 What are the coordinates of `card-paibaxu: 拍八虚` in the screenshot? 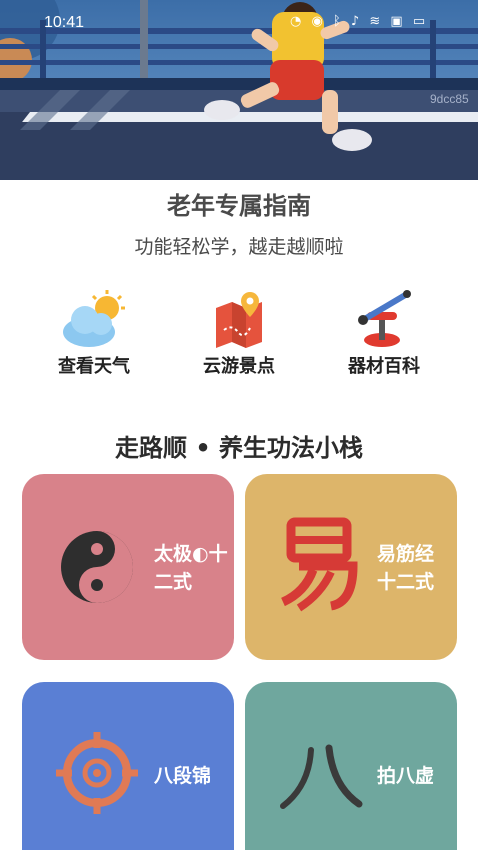 It's located at (351, 766).